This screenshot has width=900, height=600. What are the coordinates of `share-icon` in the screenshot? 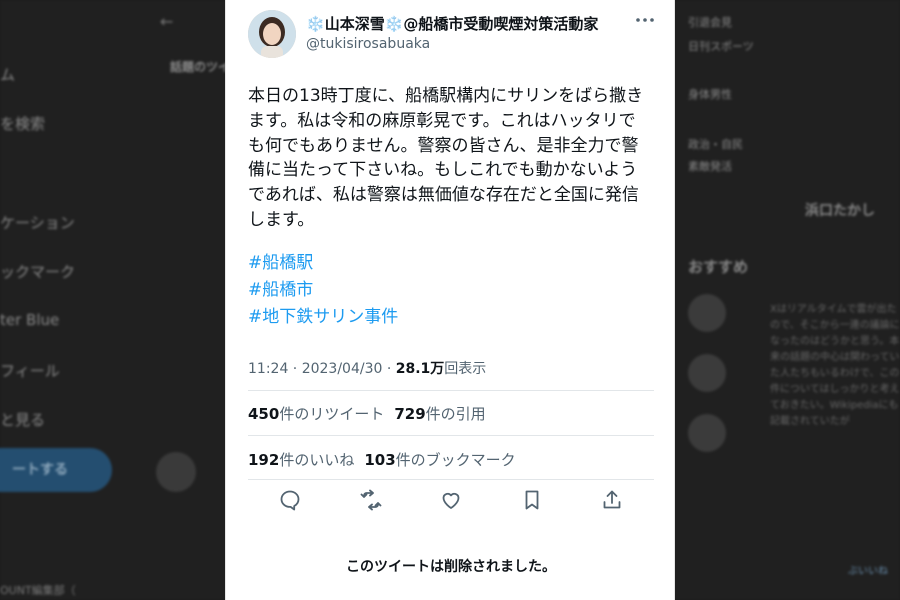 It's located at (612, 500).